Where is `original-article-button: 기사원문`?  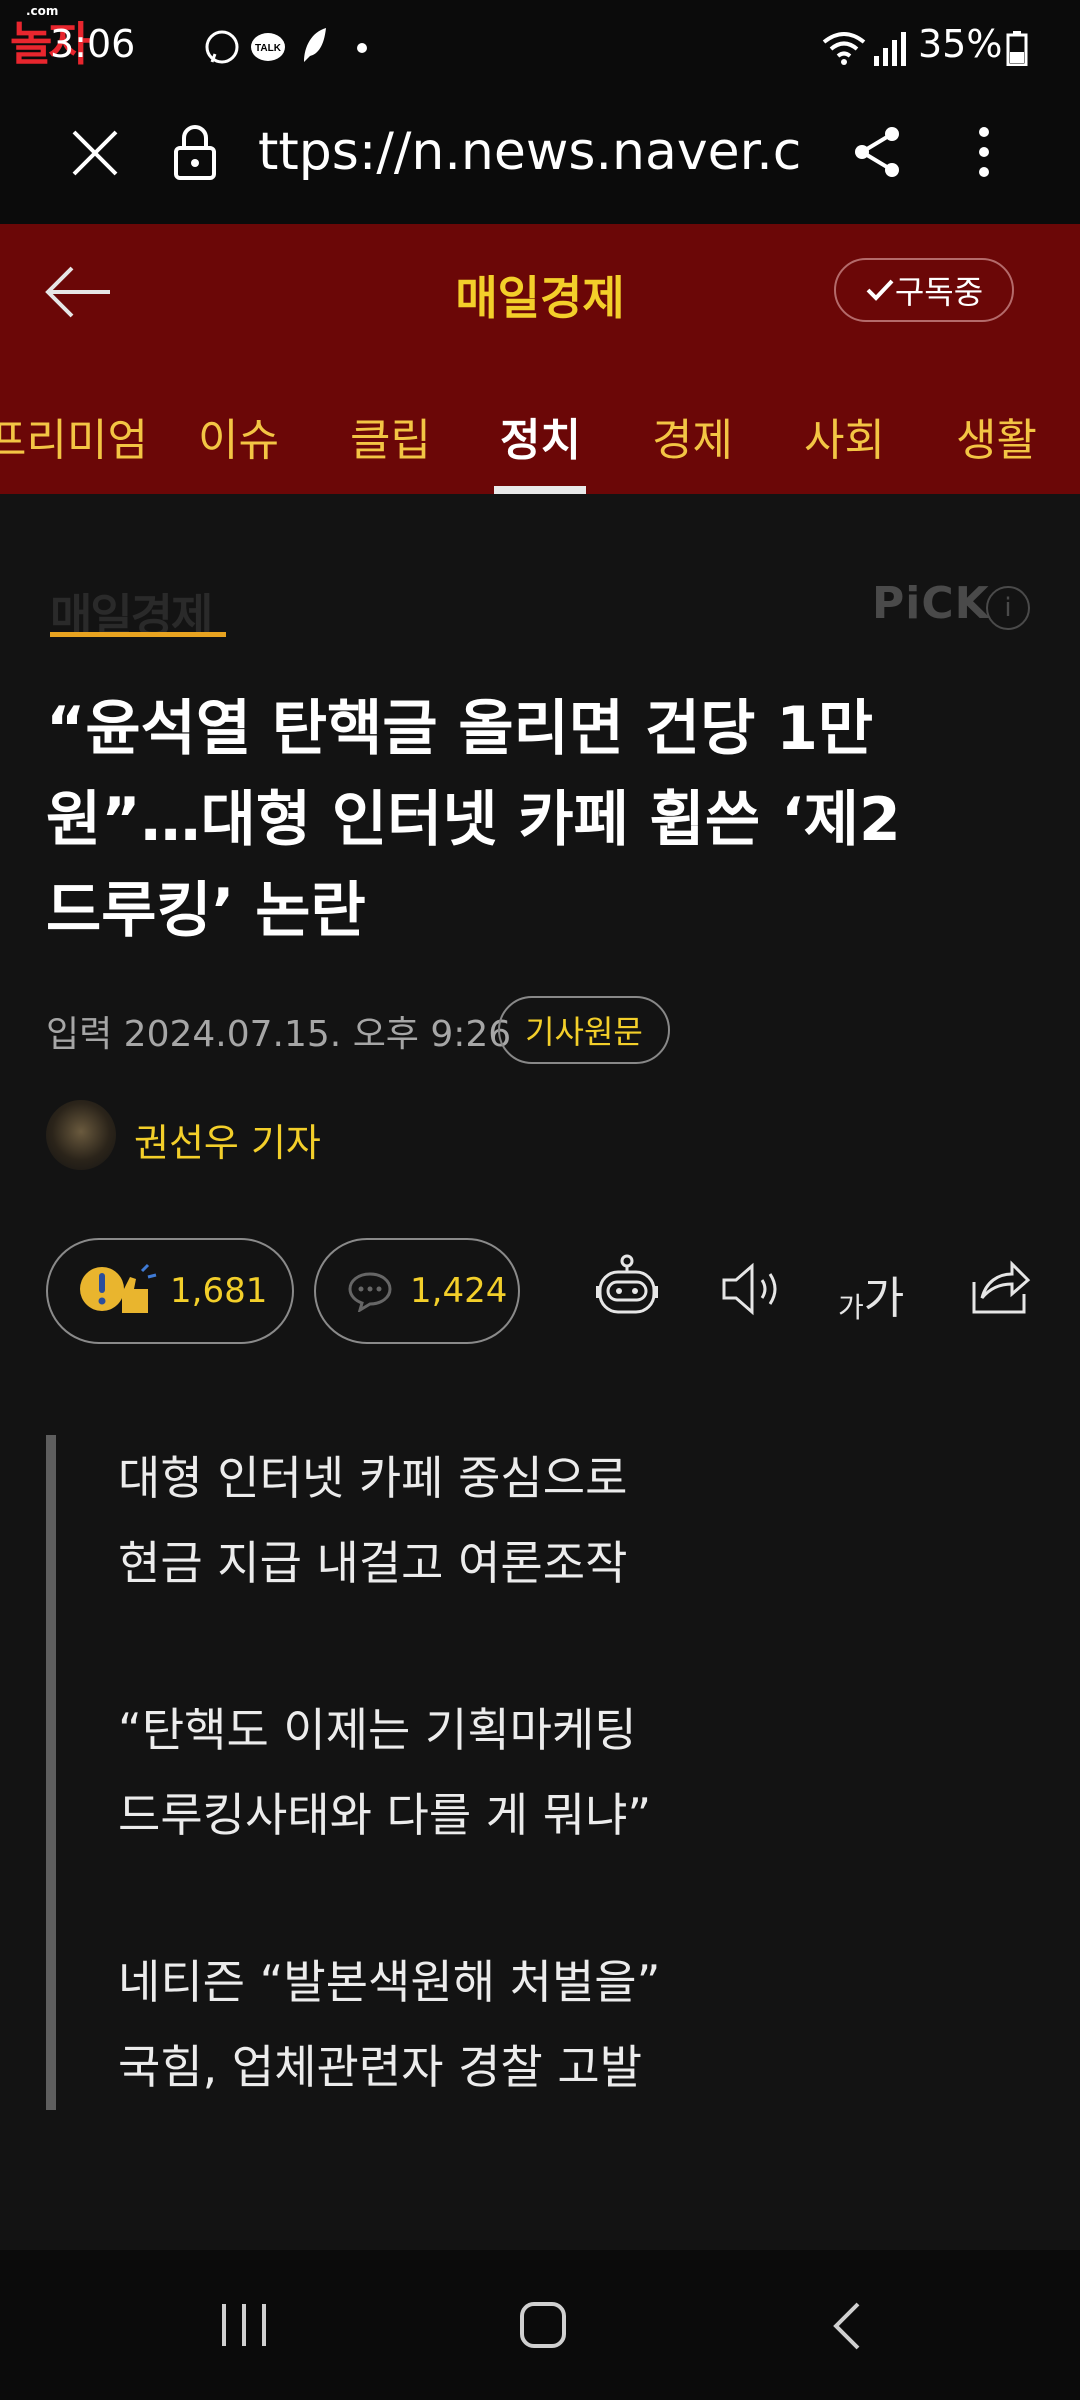 original-article-button: 기사원문 is located at coordinates (584, 1030).